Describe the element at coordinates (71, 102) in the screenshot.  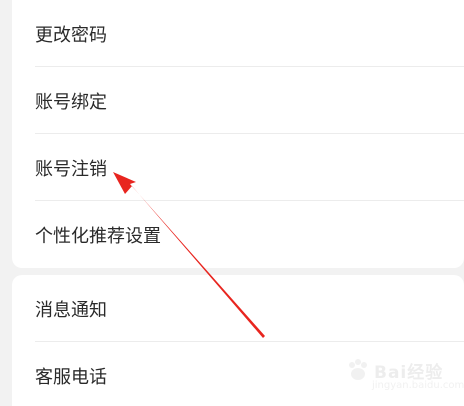
I see `settings-item-label: 账号绑定` at that location.